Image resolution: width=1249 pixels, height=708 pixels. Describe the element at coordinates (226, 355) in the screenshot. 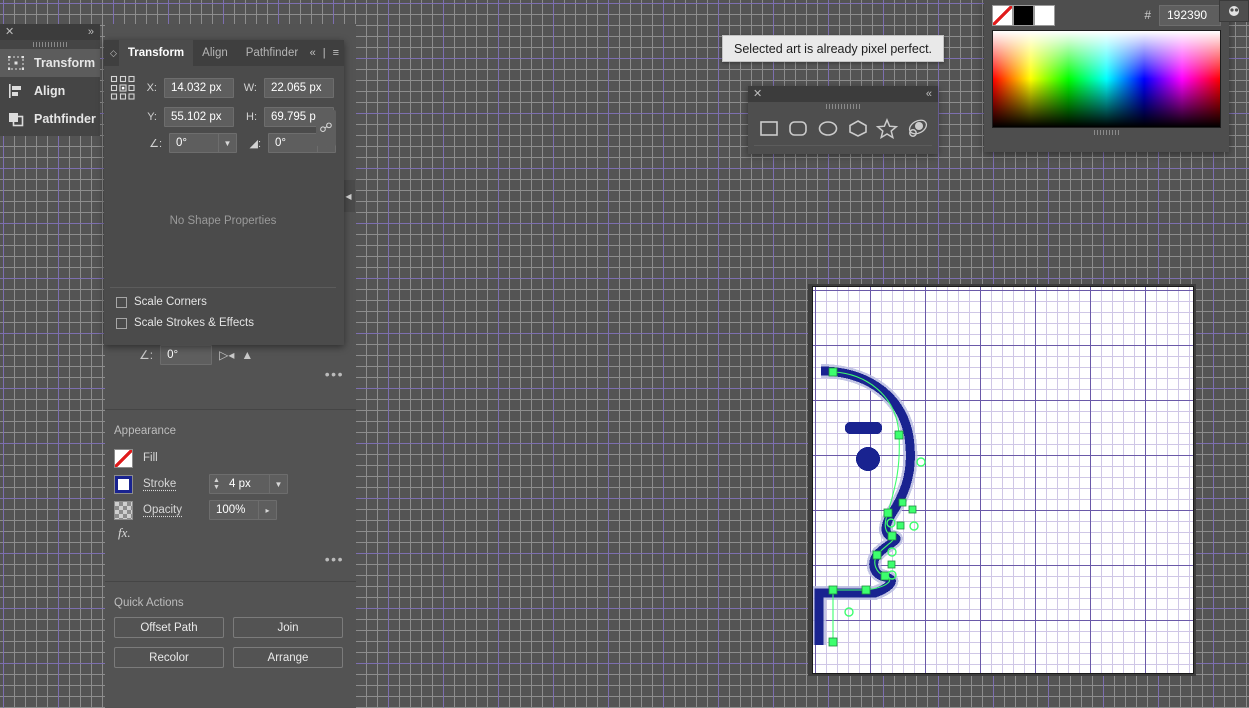

I see `flip-horizontal-icon: ▷◂` at that location.